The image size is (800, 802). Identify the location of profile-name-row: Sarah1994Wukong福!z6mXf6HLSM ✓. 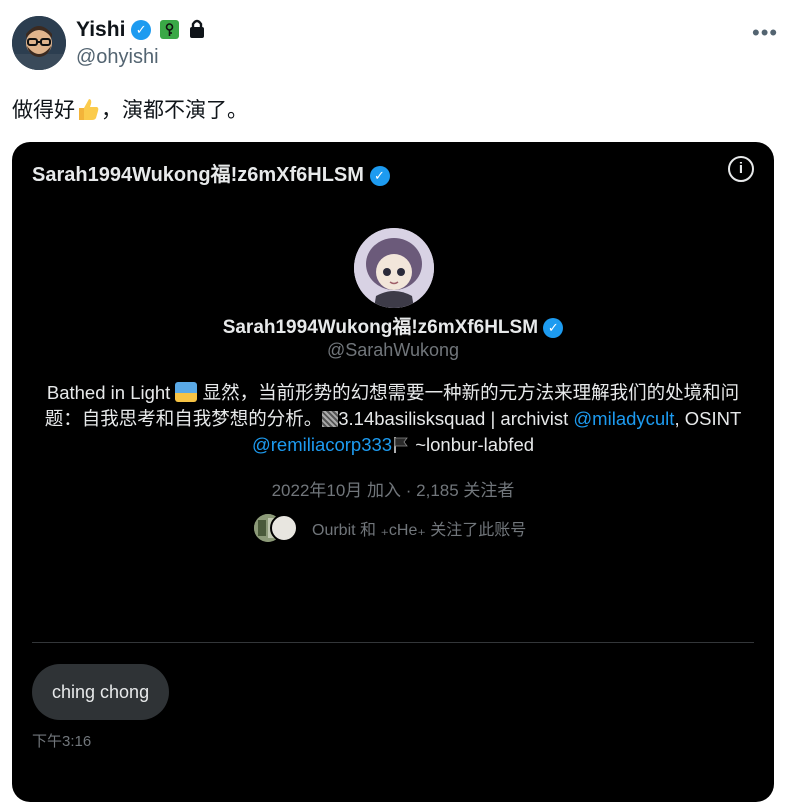
(393, 325).